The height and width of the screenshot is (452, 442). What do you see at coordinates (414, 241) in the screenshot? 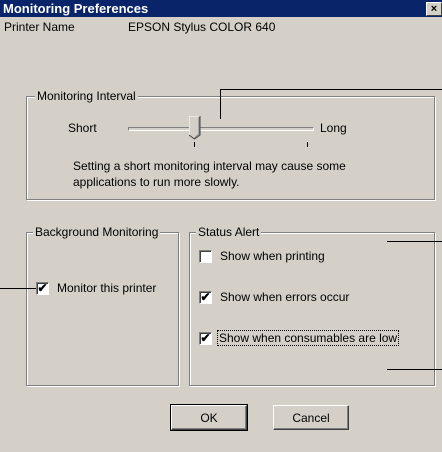
I see `callout-line-status-alert-top` at bounding box center [414, 241].